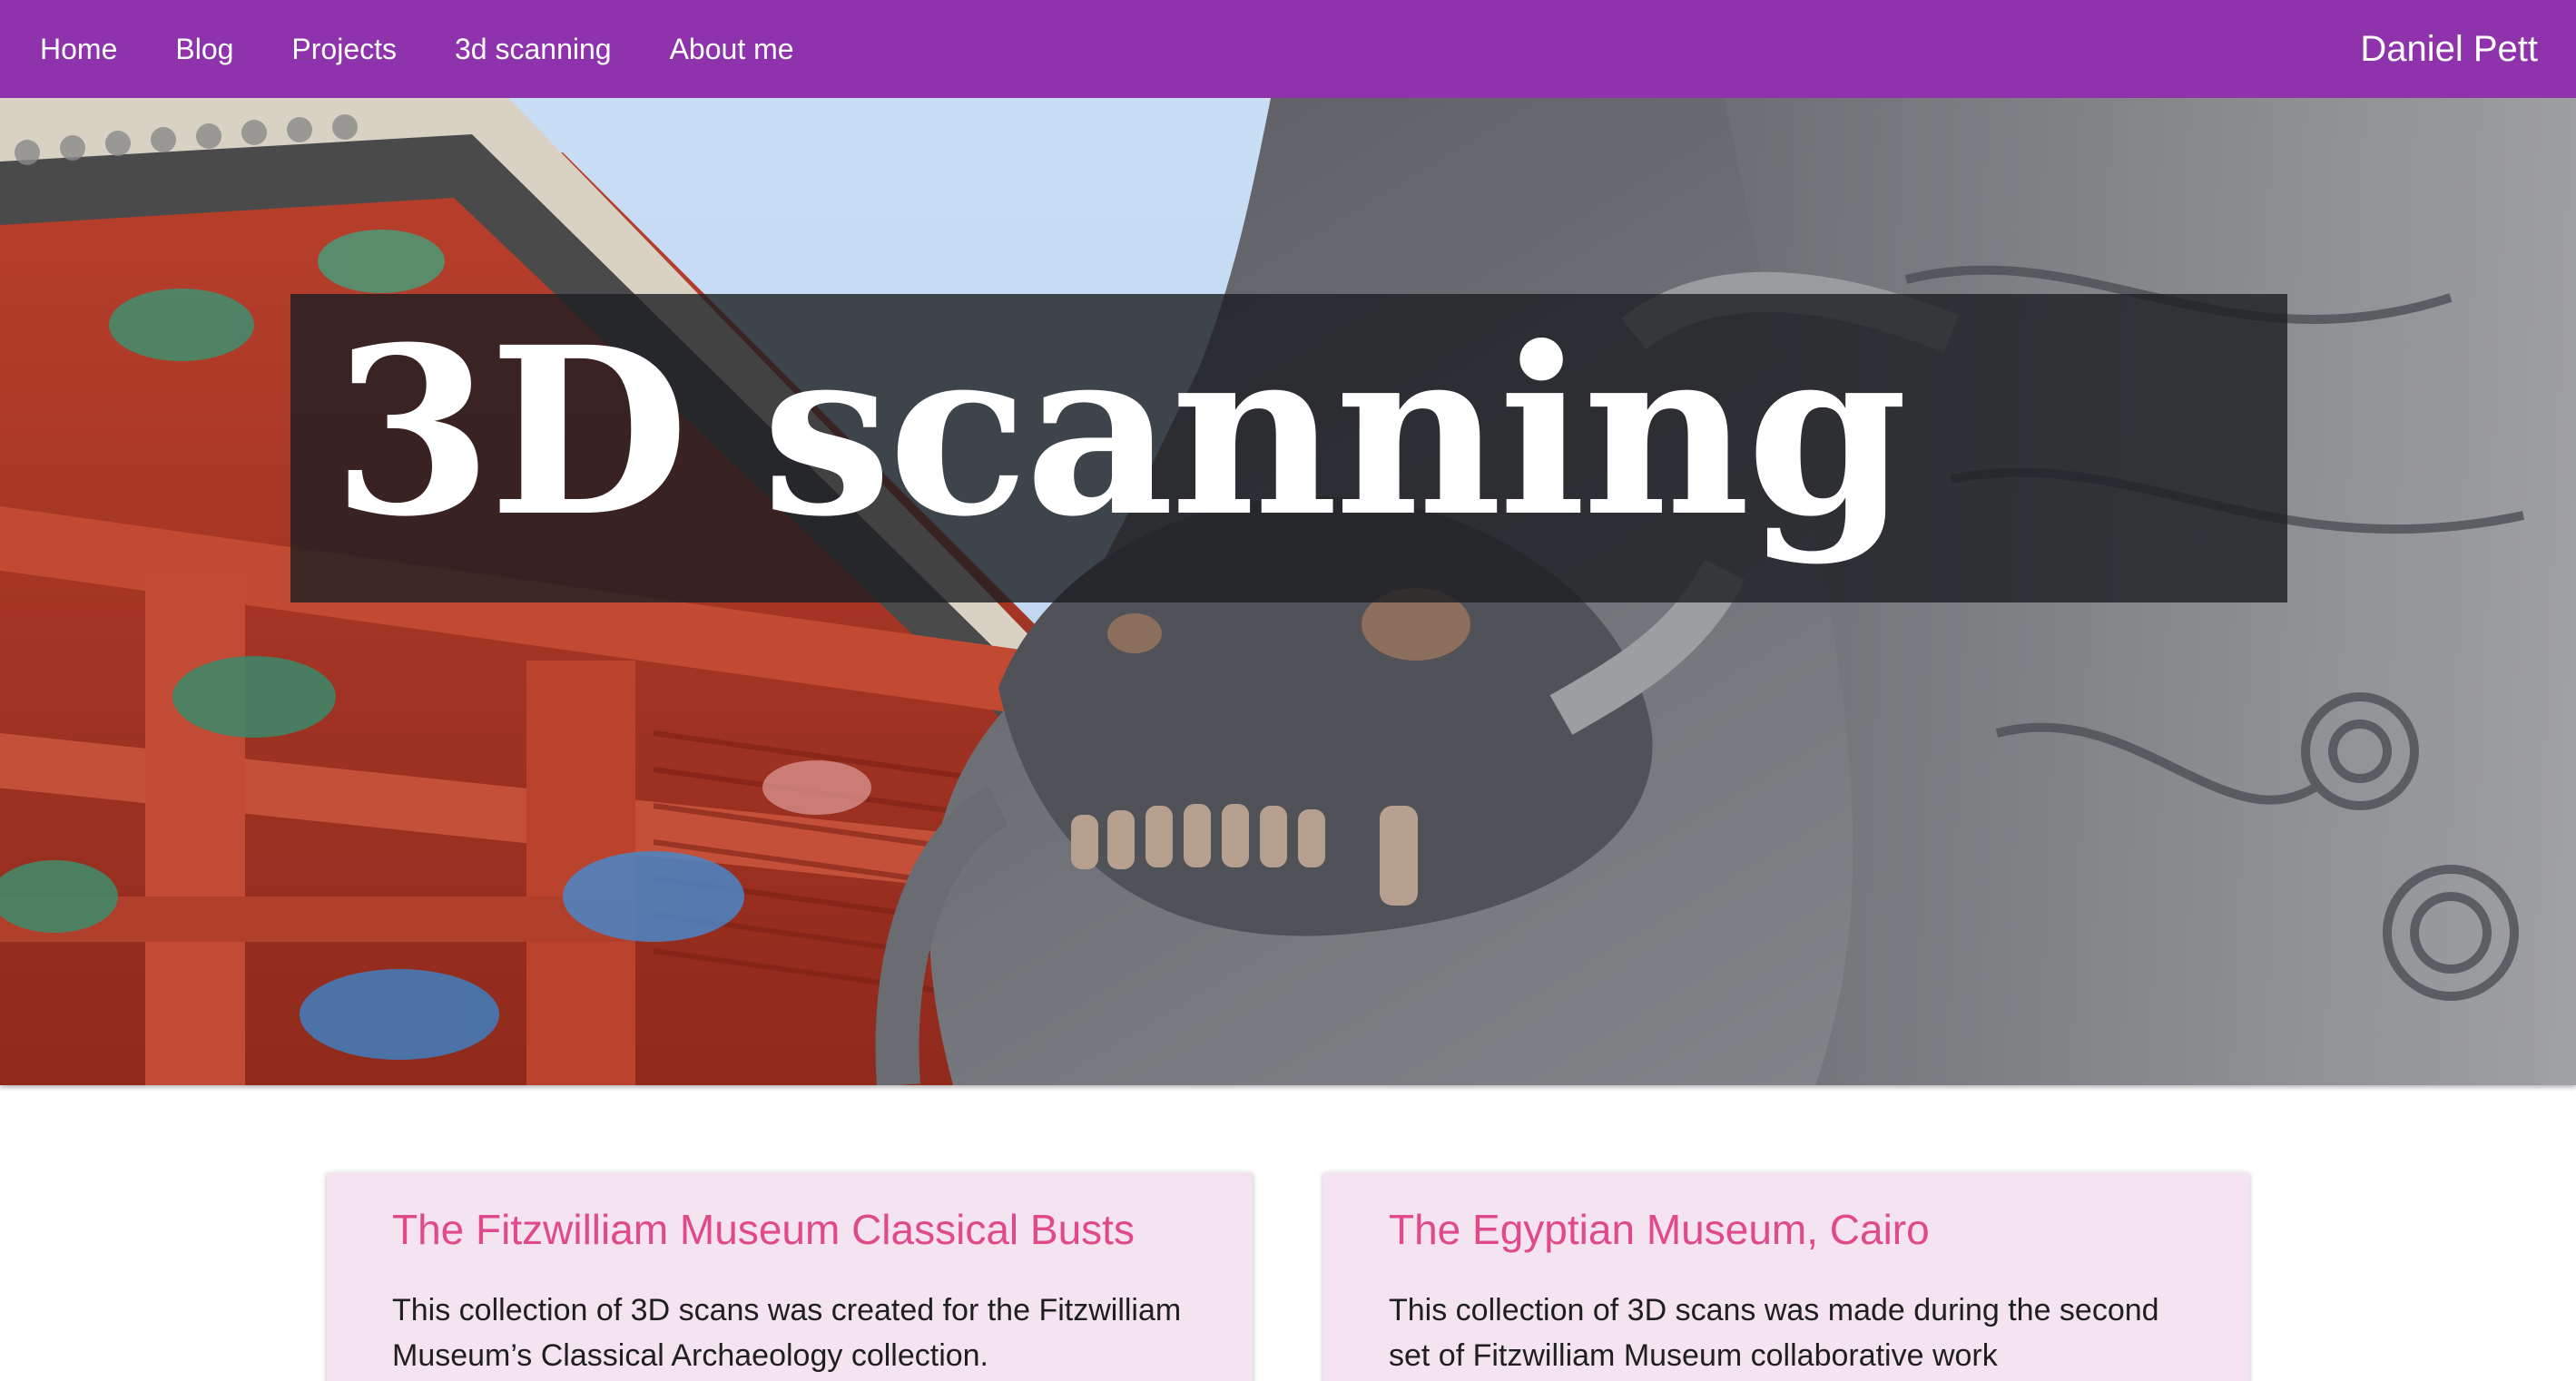  Describe the element at coordinates (2449, 49) in the screenshot. I see `site-brand-link: Daniel Pett` at that location.